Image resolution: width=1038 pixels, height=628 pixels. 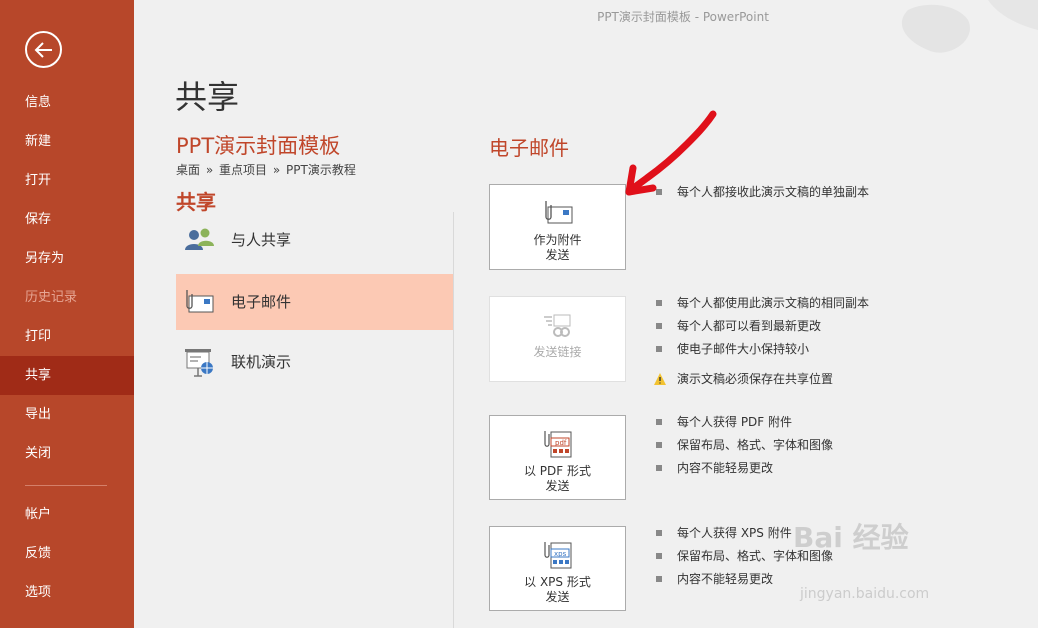 What do you see at coordinates (67, 453) in the screenshot?
I see `nav-close: 关闭` at bounding box center [67, 453].